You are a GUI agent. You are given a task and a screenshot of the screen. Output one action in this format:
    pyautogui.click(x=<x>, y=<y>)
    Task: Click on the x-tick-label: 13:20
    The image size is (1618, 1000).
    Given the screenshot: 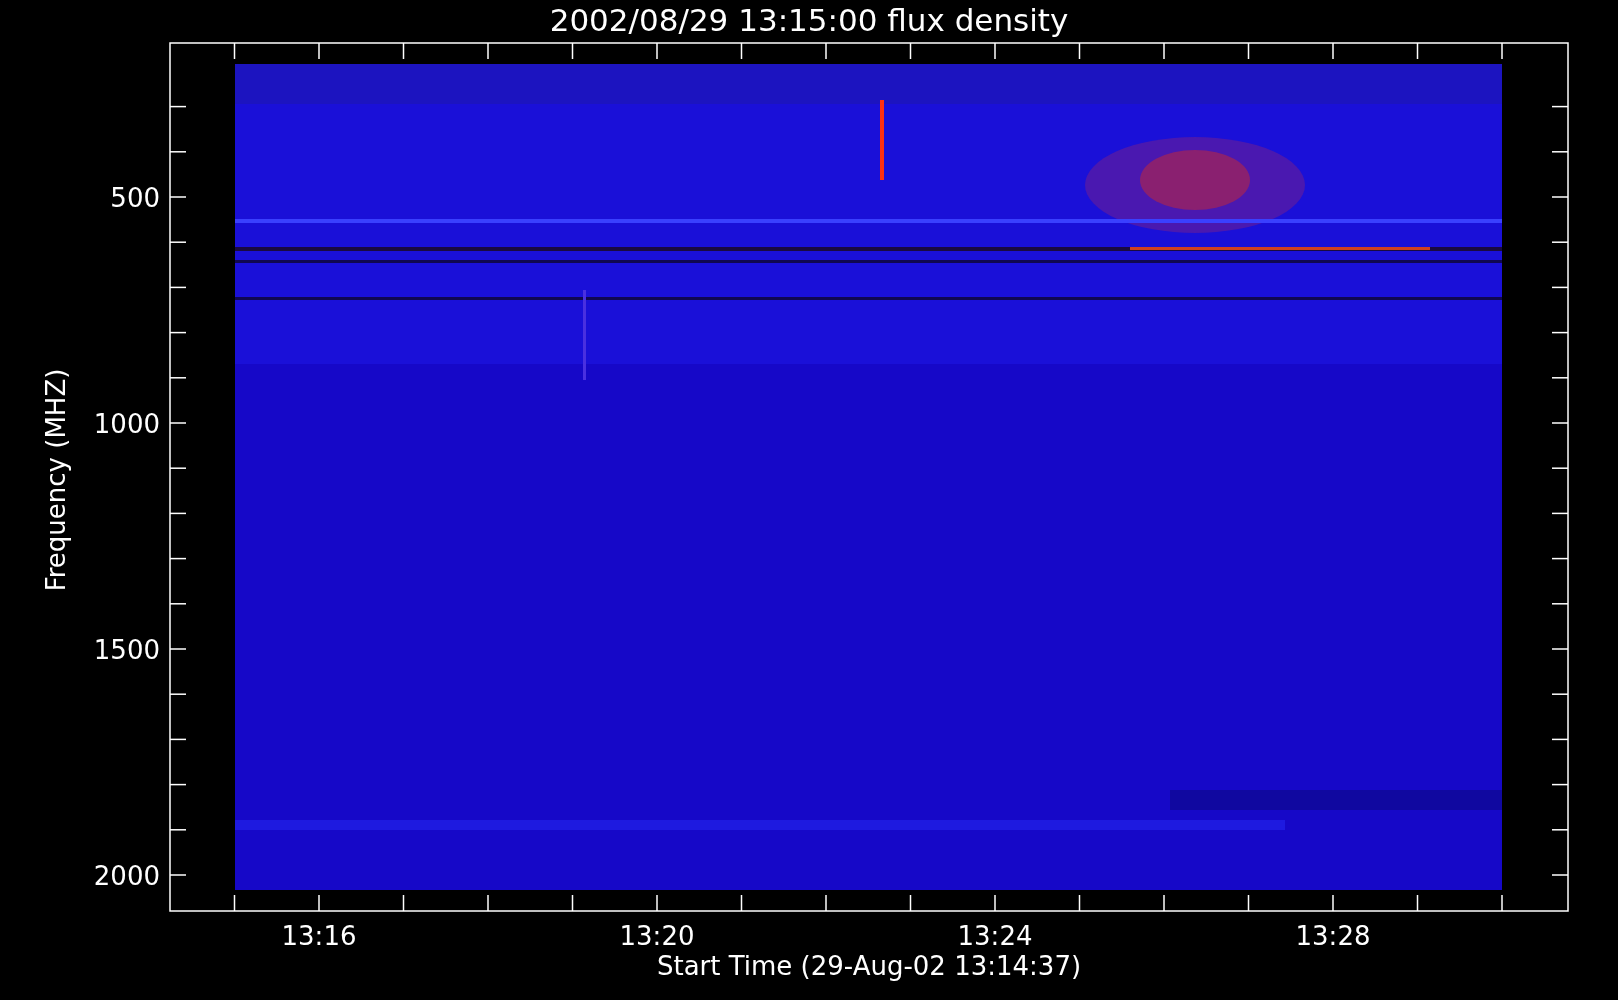 What is the action you would take?
    pyautogui.click(x=657, y=936)
    